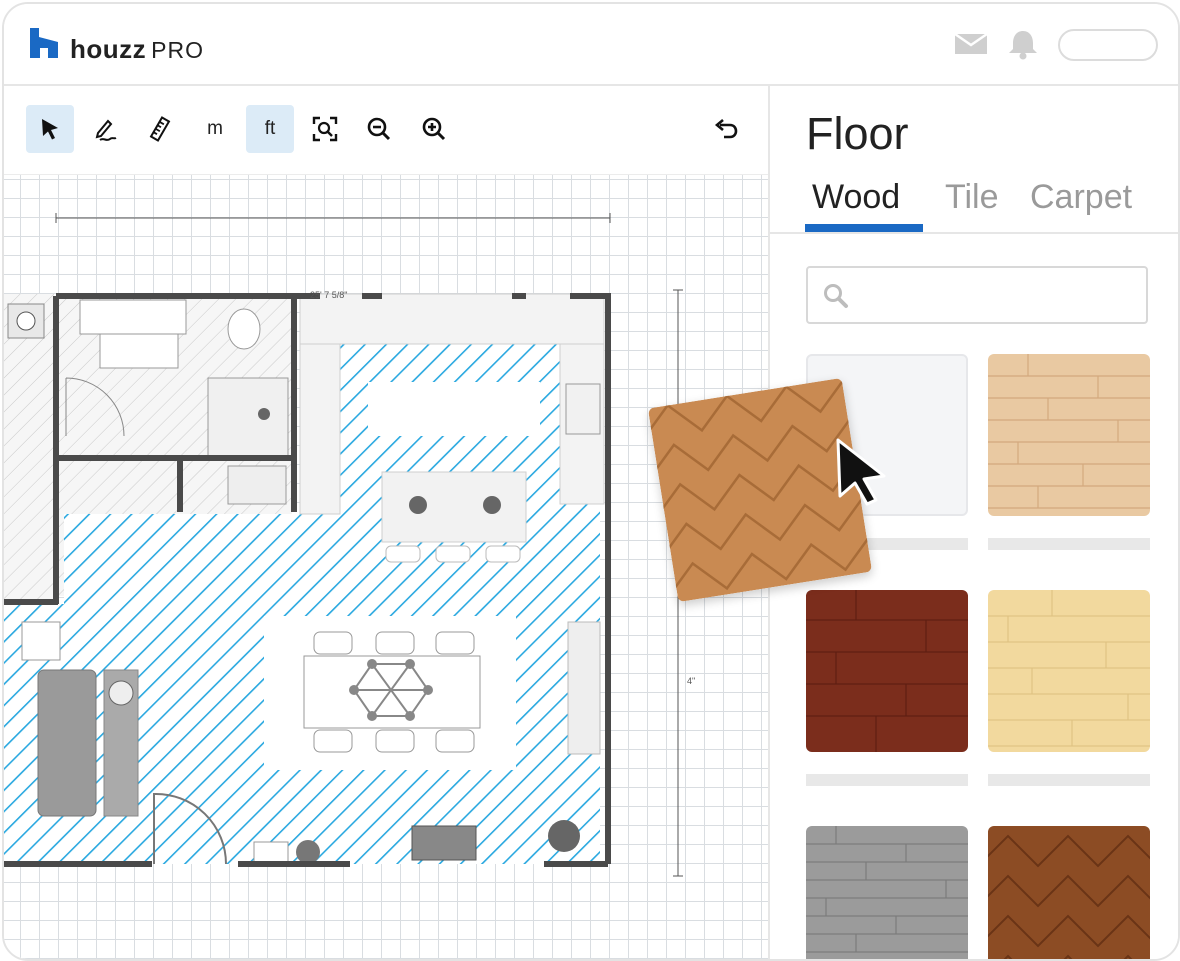 Image resolution: width=1180 pixels, height=961 pixels. What do you see at coordinates (691, 681) in the screenshot?
I see `height-dimension-label: 4"` at bounding box center [691, 681].